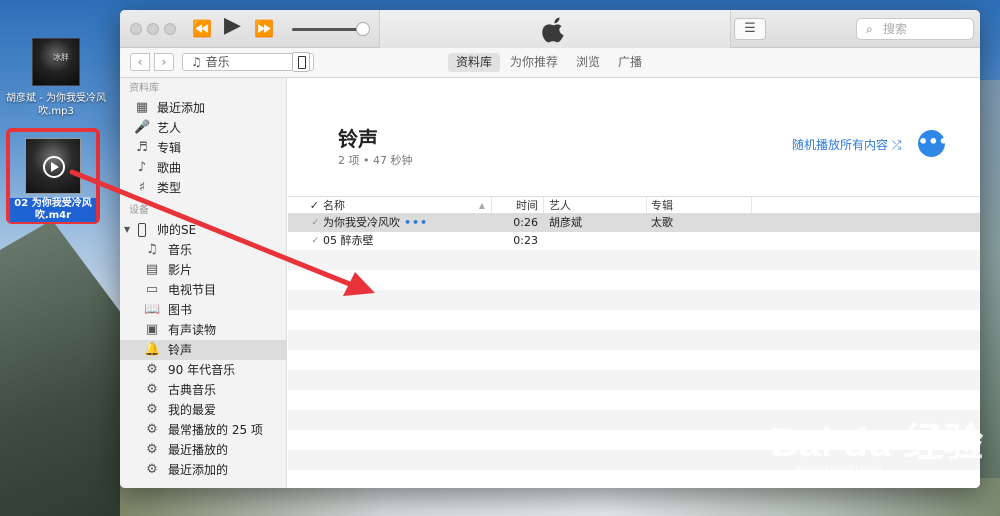 This screenshot has width=1000, height=516. Describe the element at coordinates (837, 469) in the screenshot. I see `watermark-url: jingyan.baidu.com` at that location.